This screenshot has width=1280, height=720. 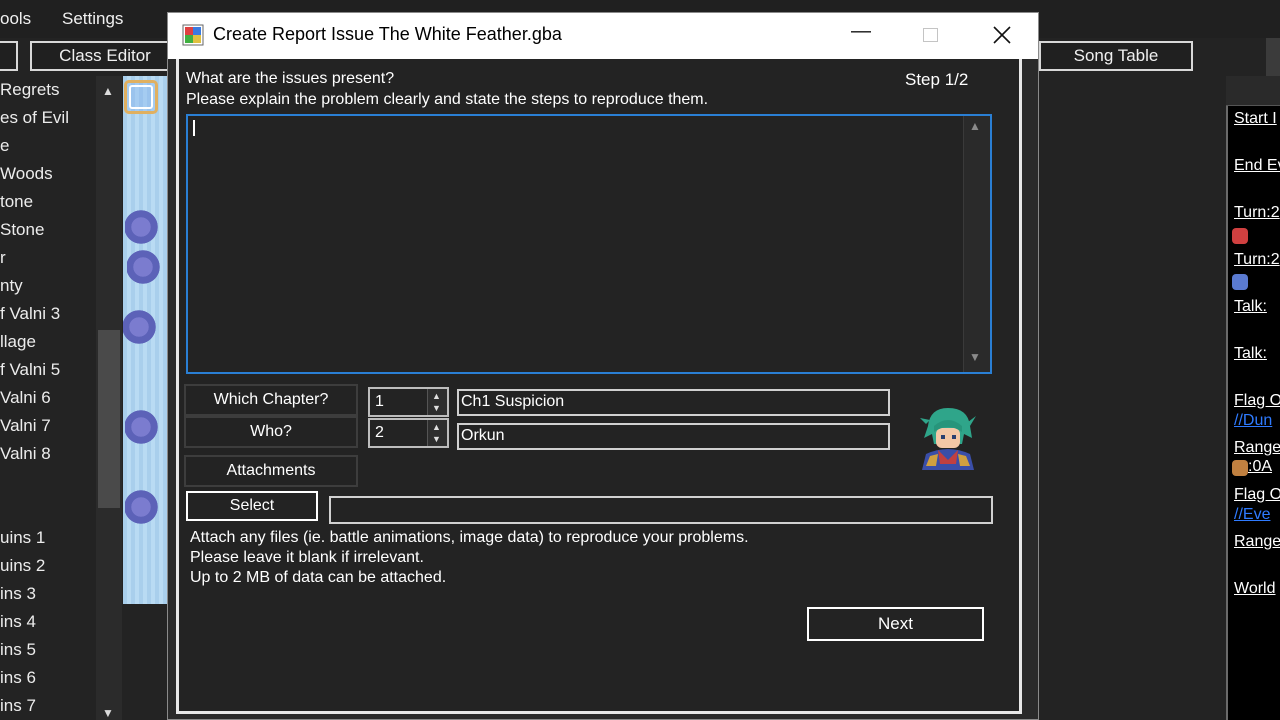 I want to click on app-icon, so click(x=193, y=35).